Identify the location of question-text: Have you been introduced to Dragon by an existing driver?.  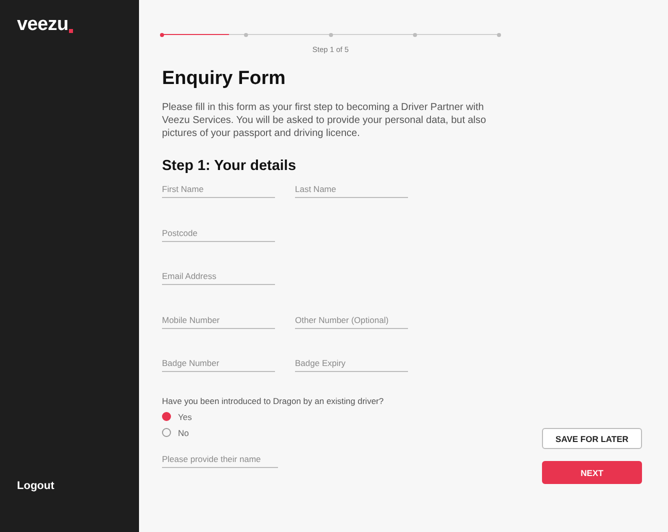
(273, 401).